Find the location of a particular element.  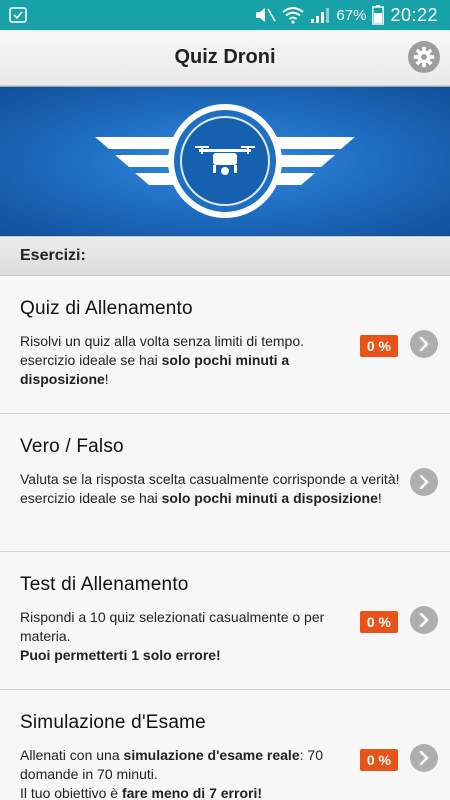

item-title: Test di Allenamento is located at coordinates (104, 584).